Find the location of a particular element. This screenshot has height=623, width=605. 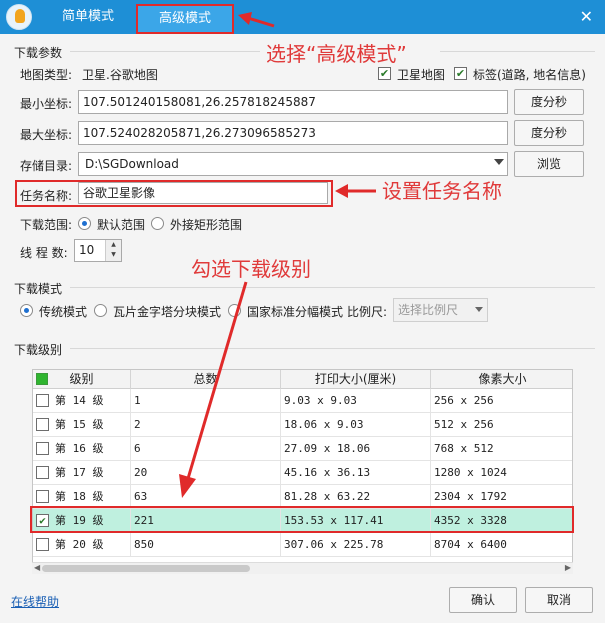

satellite-map-checkbox: ✔ is located at coordinates (384, 73).